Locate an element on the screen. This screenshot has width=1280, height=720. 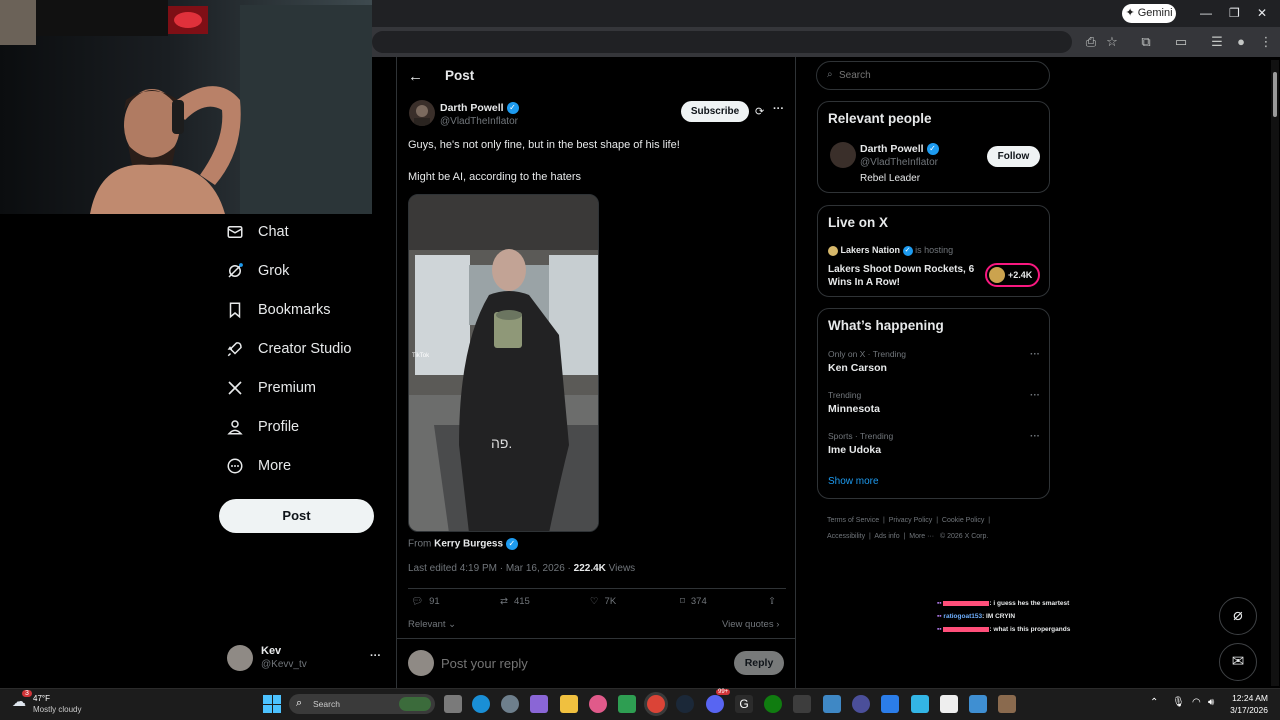
tweet-more-icon: ··· is located at coordinates (778, 109).